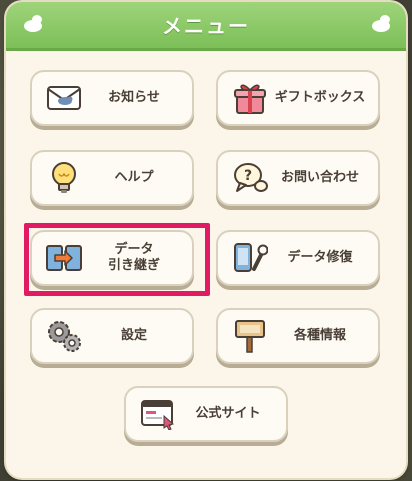 The width and height of the screenshot is (412, 481). Describe the element at coordinates (64, 178) in the screenshot. I see `lightbulb-icon` at that location.